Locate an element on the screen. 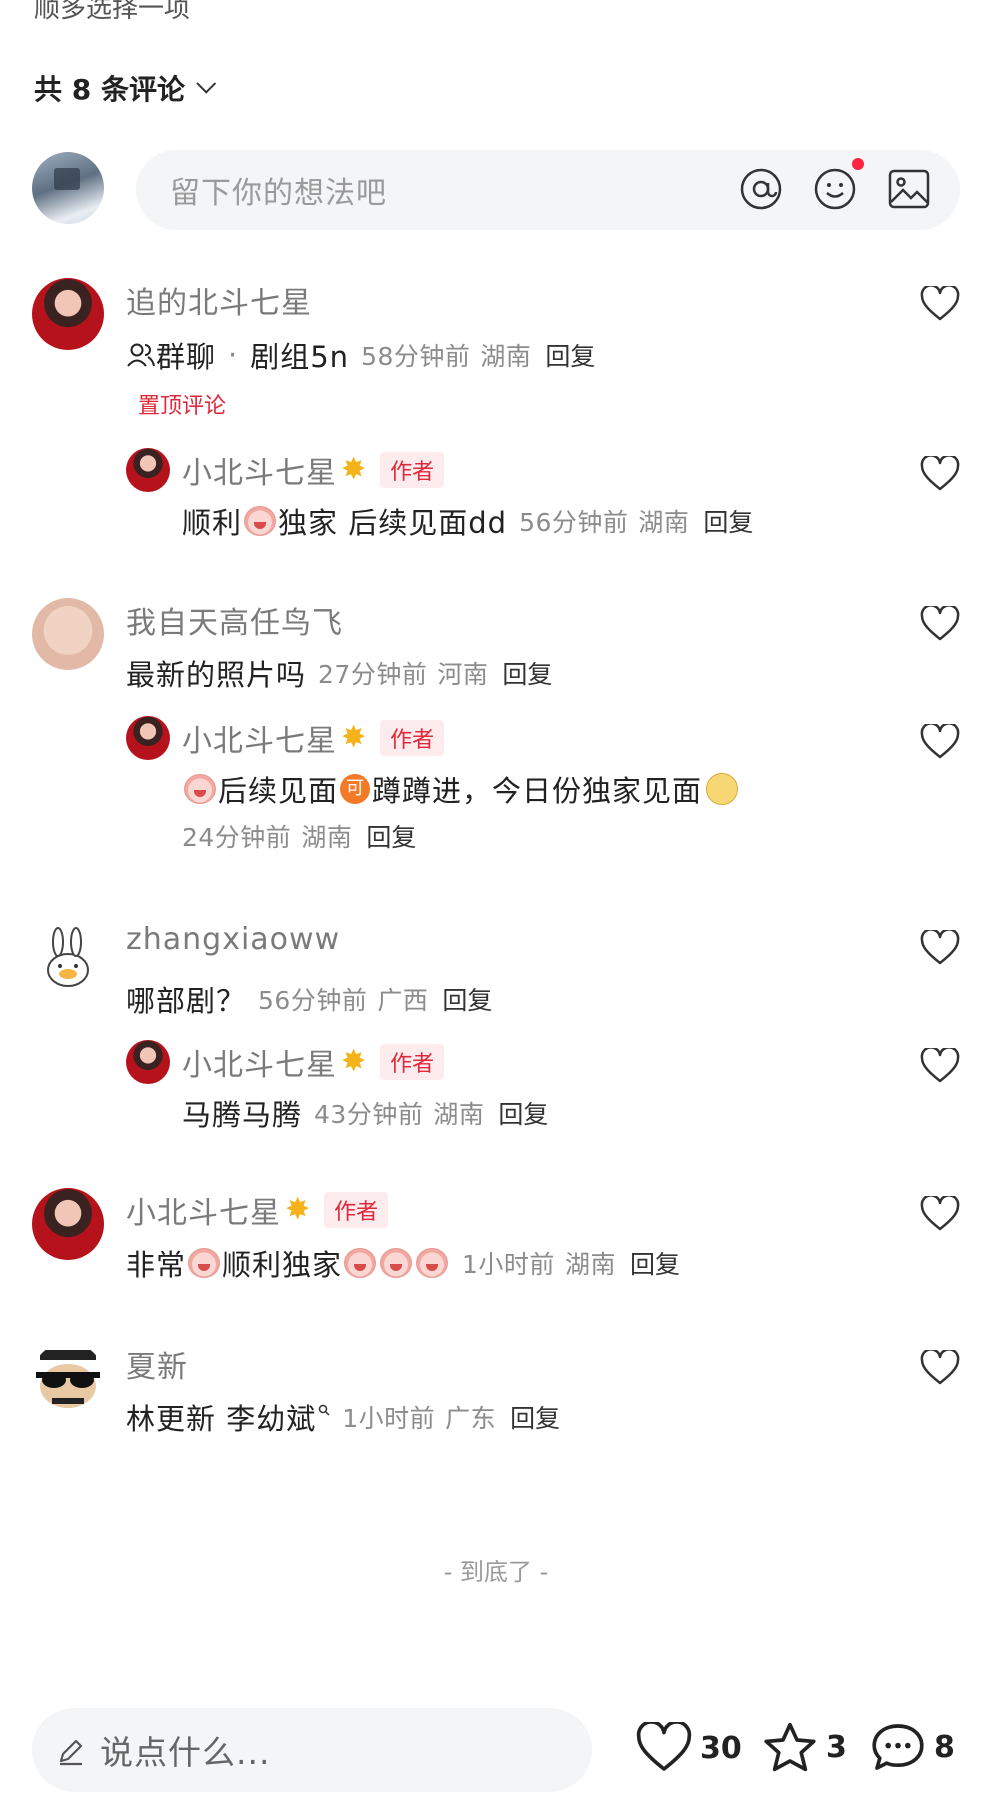  search-icon is located at coordinates (324, 1410).